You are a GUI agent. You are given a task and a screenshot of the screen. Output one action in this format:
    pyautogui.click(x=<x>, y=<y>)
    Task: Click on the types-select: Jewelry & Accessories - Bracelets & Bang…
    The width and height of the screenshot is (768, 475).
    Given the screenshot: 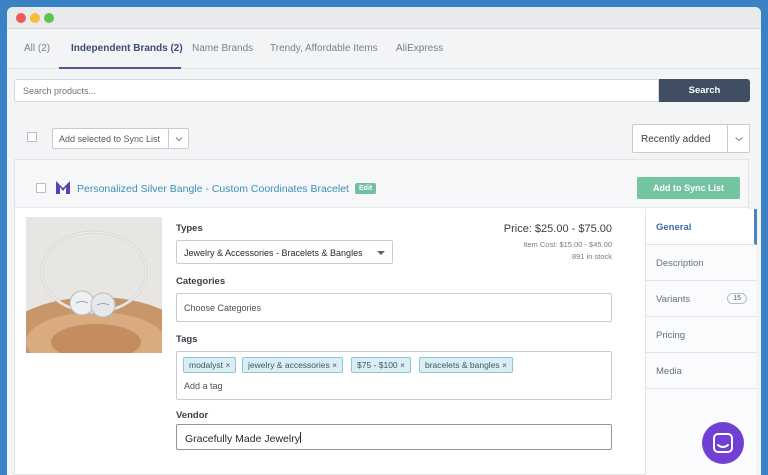 What is the action you would take?
    pyautogui.click(x=284, y=252)
    